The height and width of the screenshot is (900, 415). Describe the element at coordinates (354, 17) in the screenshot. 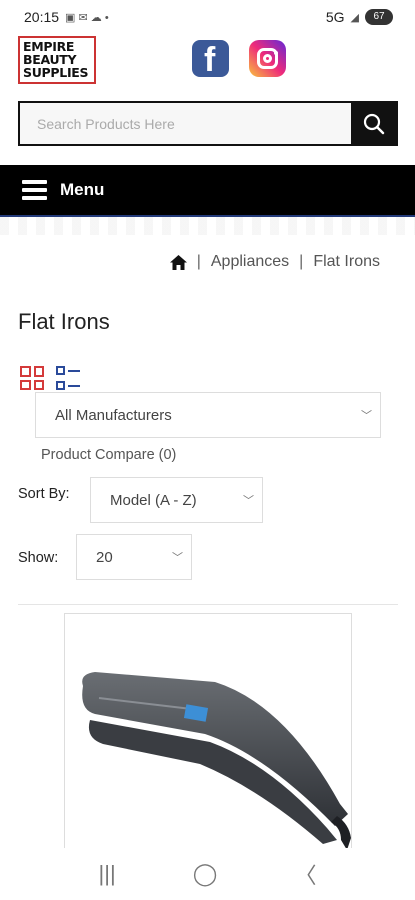

I see `signal-icon: ◢` at that location.